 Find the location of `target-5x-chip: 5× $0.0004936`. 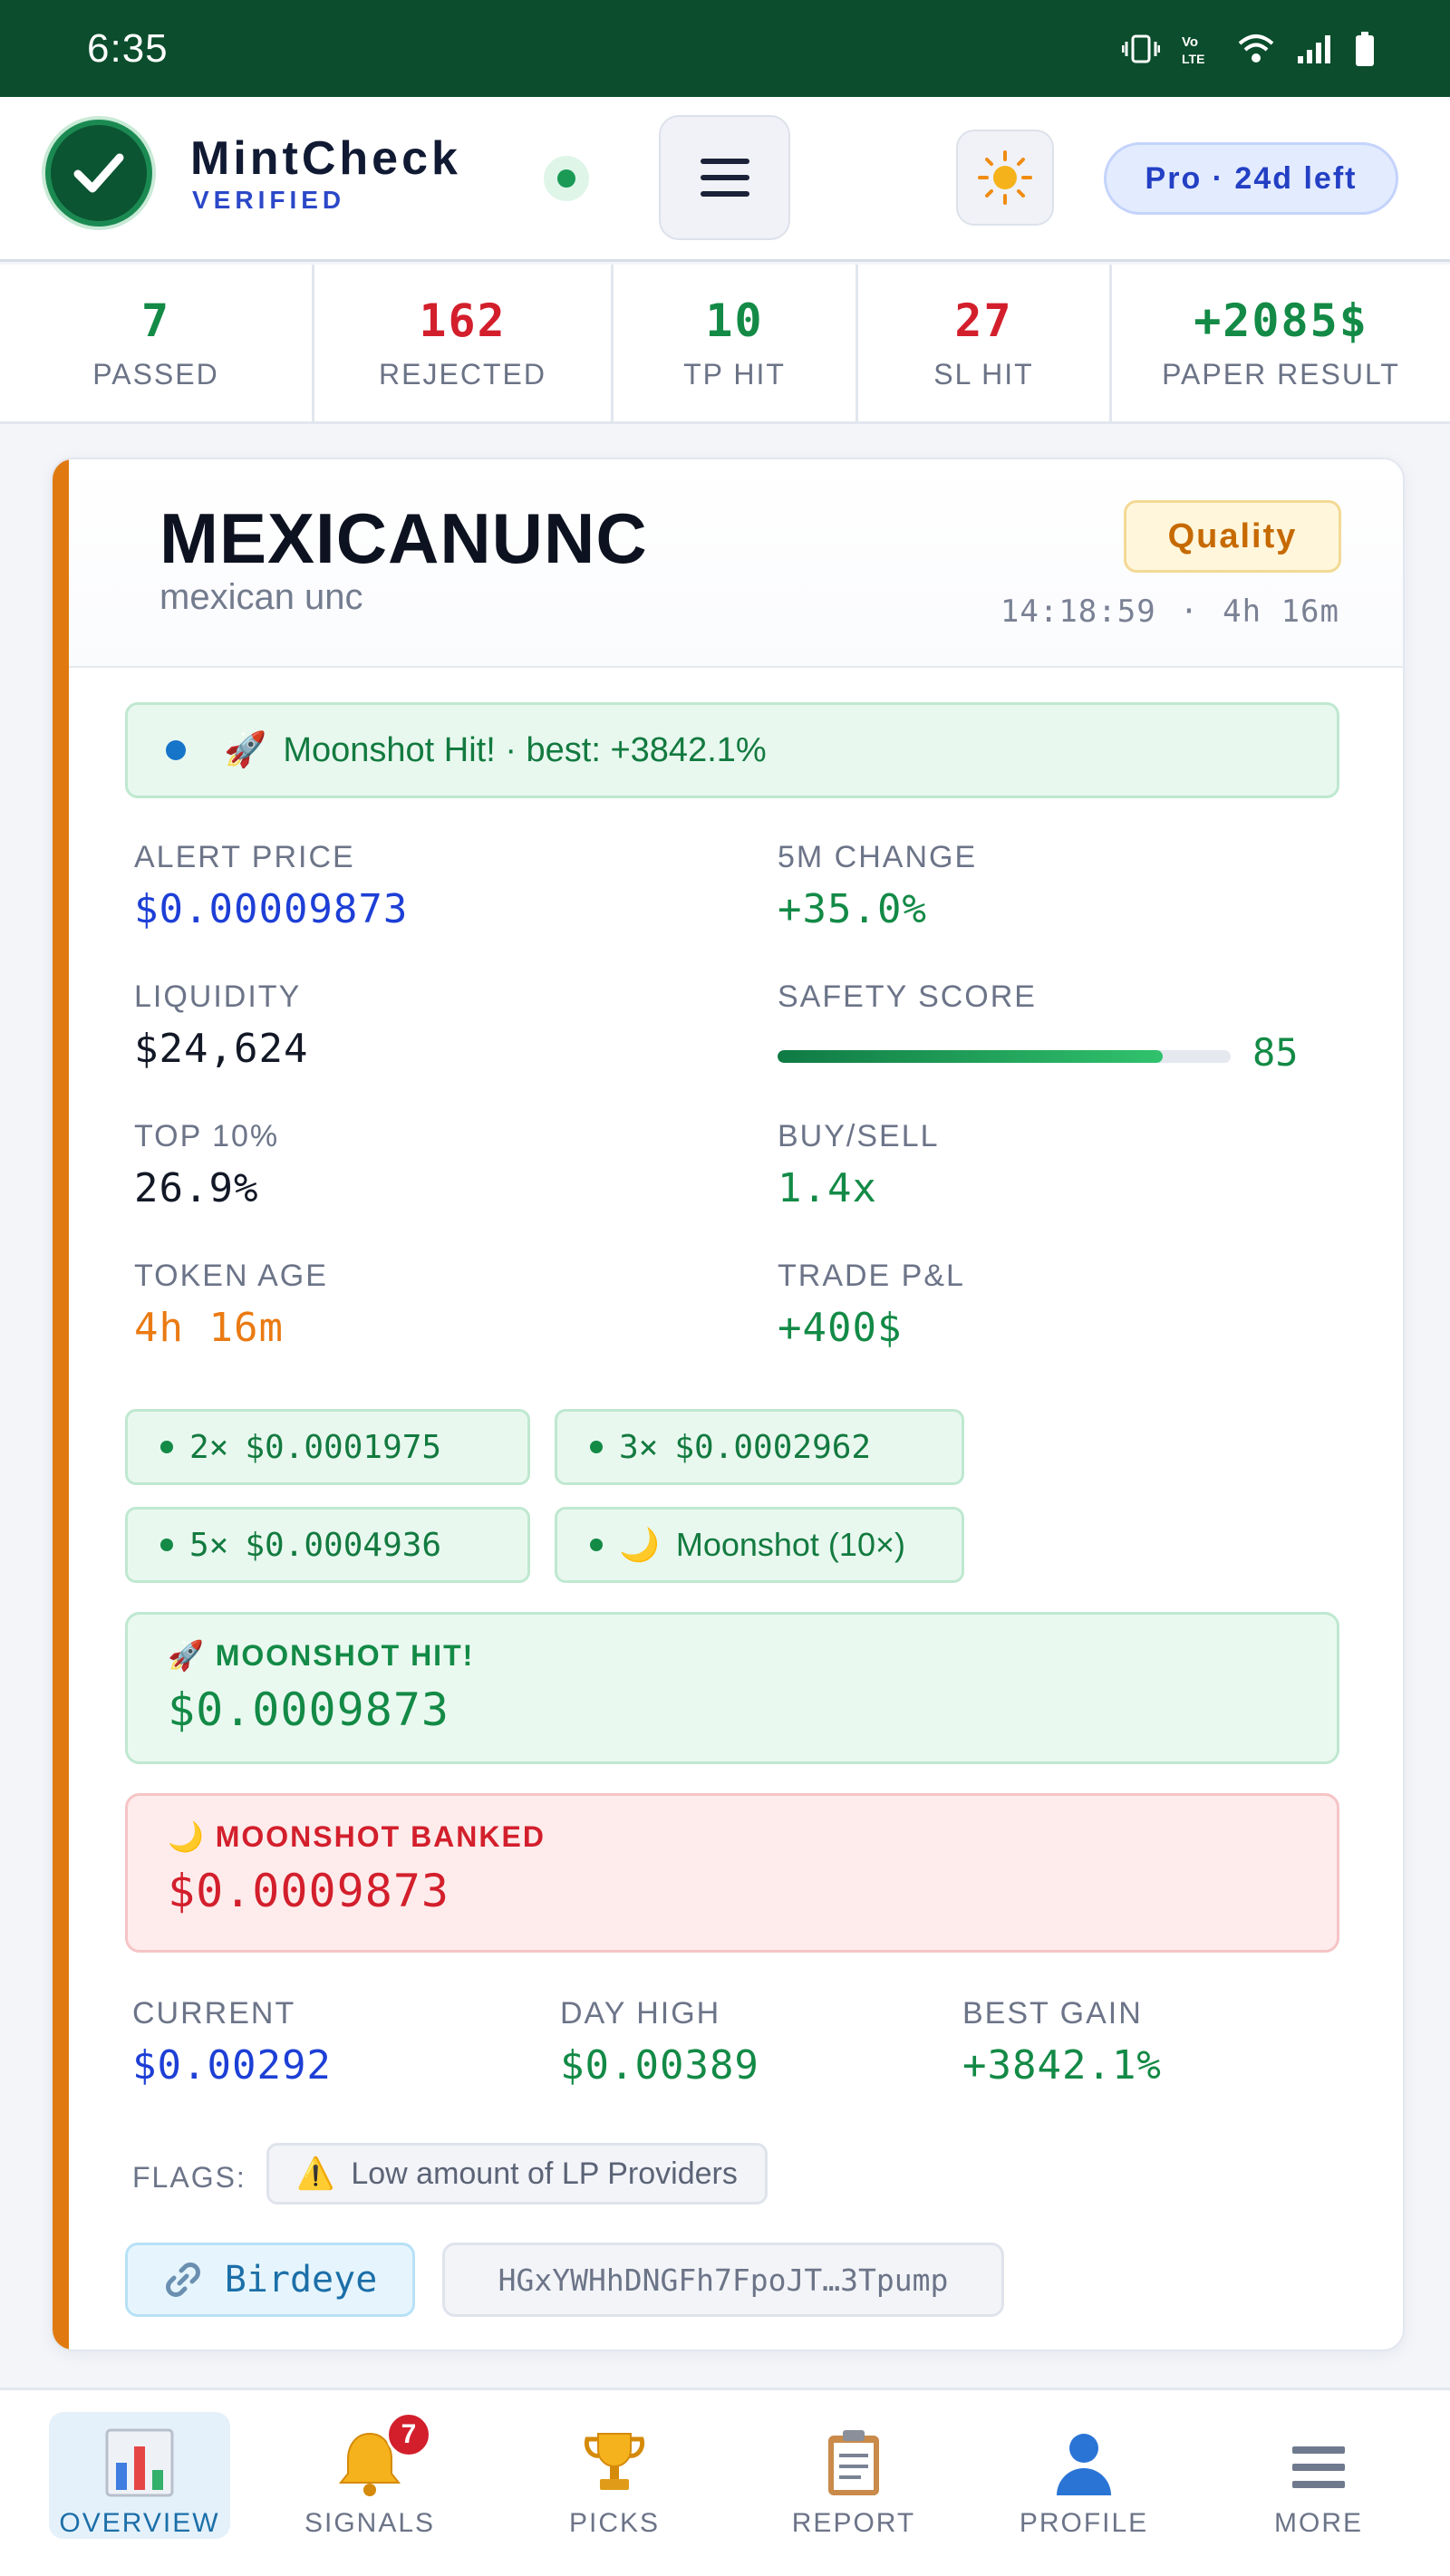

target-5x-chip: 5× $0.0004936 is located at coordinates (327, 1545).